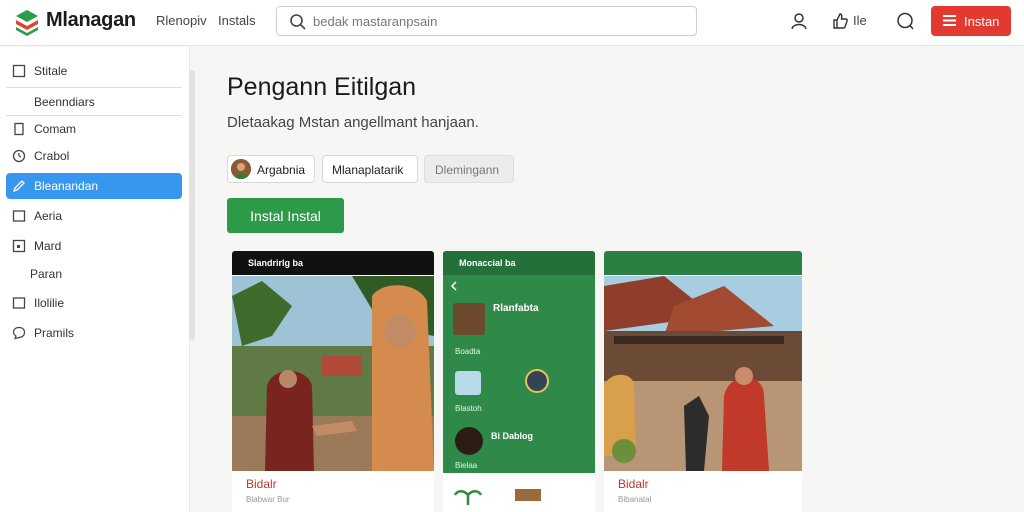 This screenshot has height=512, width=1024. What do you see at coordinates (469, 319) in the screenshot?
I see `profile-photo` at bounding box center [469, 319].